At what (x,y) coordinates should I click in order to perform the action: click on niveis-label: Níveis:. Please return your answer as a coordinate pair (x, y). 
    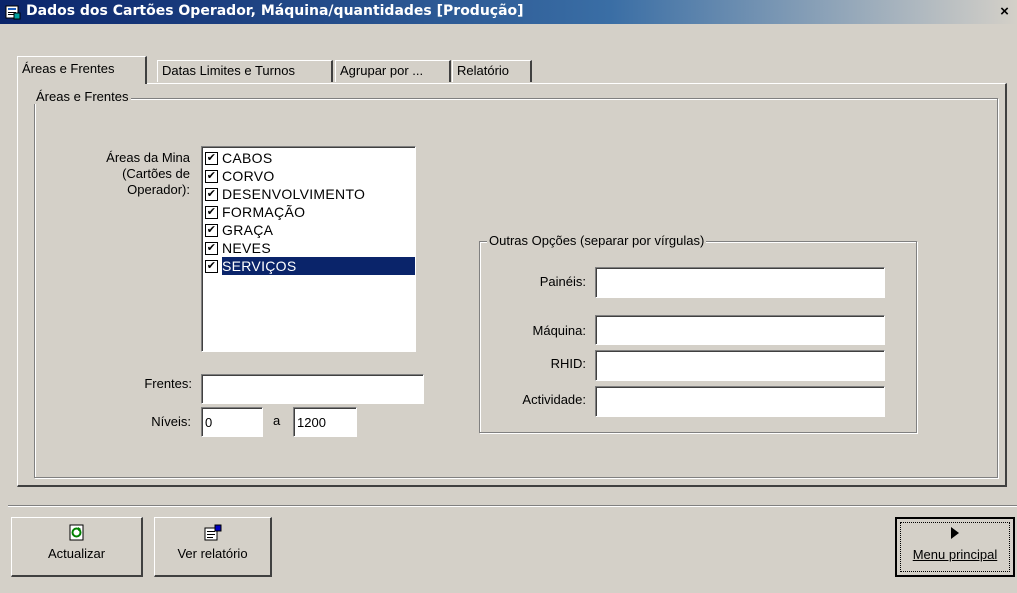
    Looking at the image, I should click on (171, 421).